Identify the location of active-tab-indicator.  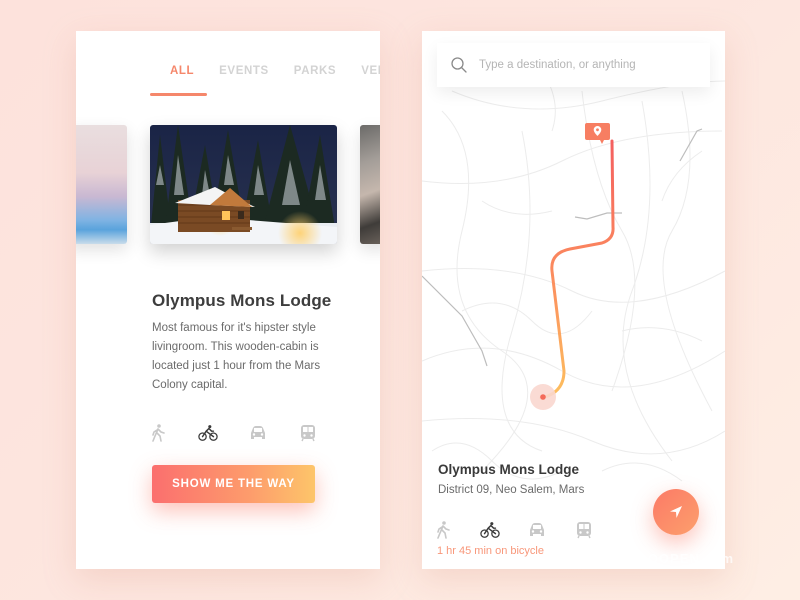
(178, 94).